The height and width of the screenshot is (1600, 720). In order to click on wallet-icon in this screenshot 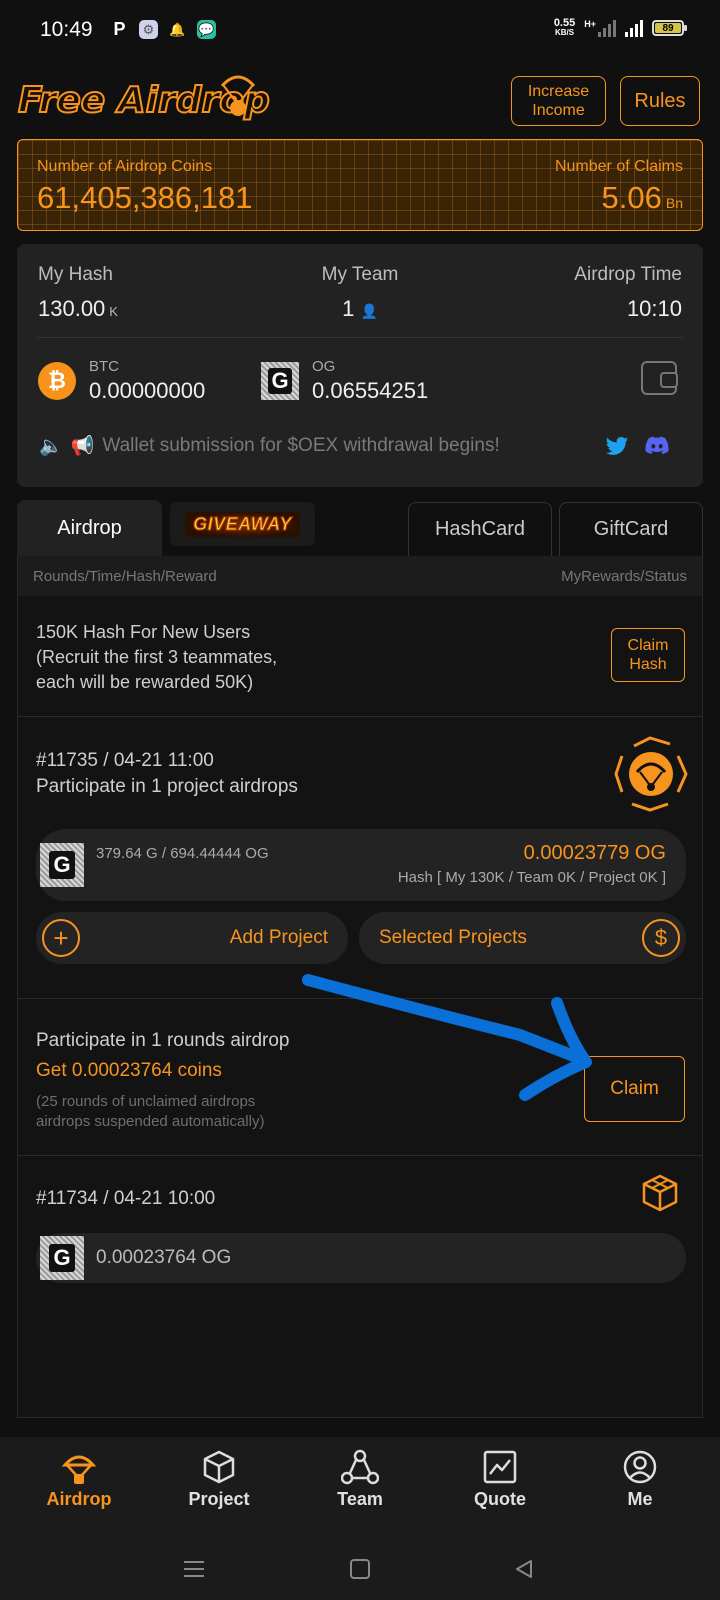, I will do `click(659, 378)`.